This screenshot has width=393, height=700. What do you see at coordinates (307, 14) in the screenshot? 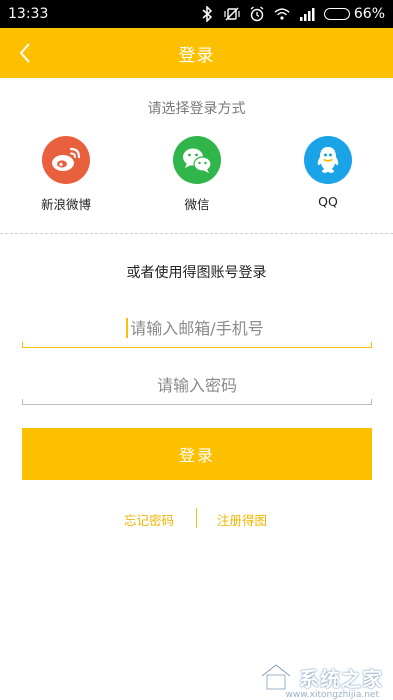
I see `signal-icon` at bounding box center [307, 14].